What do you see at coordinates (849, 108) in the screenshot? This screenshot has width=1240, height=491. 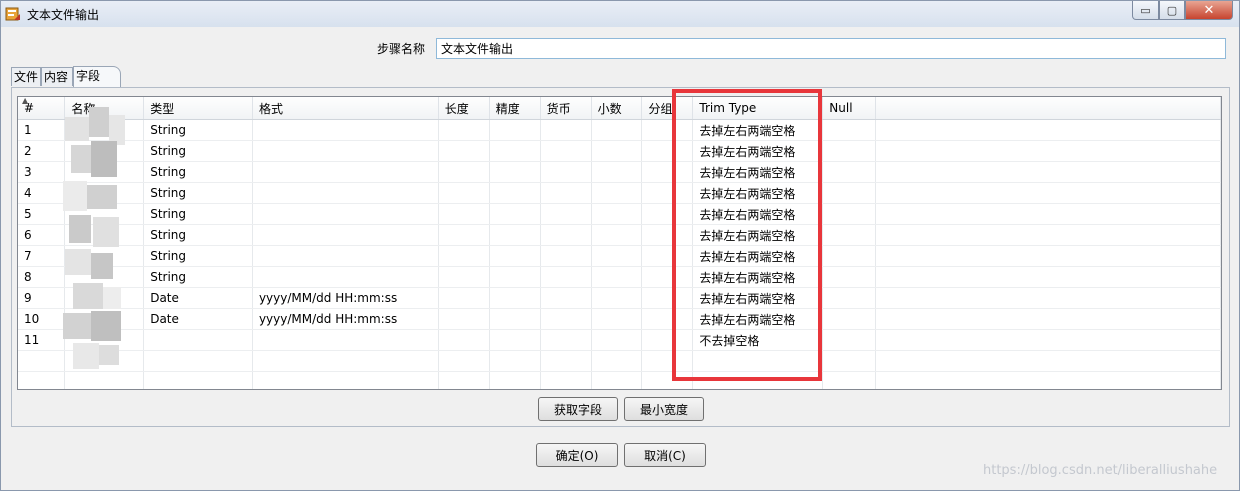 I see `col-header-null: Null` at bounding box center [849, 108].